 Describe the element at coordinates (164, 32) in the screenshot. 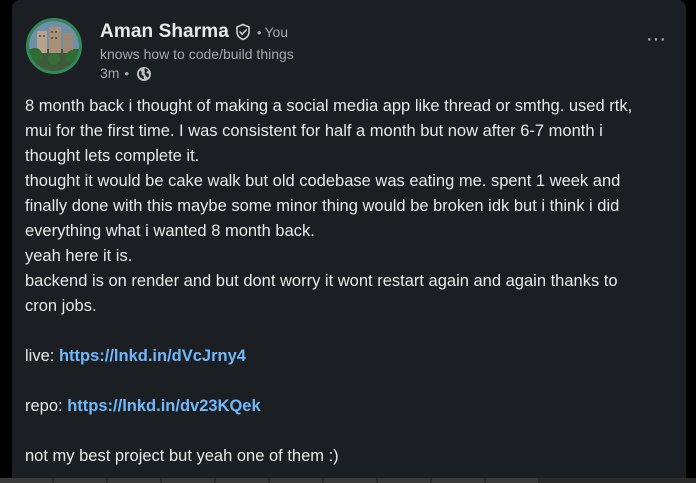

I see `author-name: Aman Sharma` at that location.